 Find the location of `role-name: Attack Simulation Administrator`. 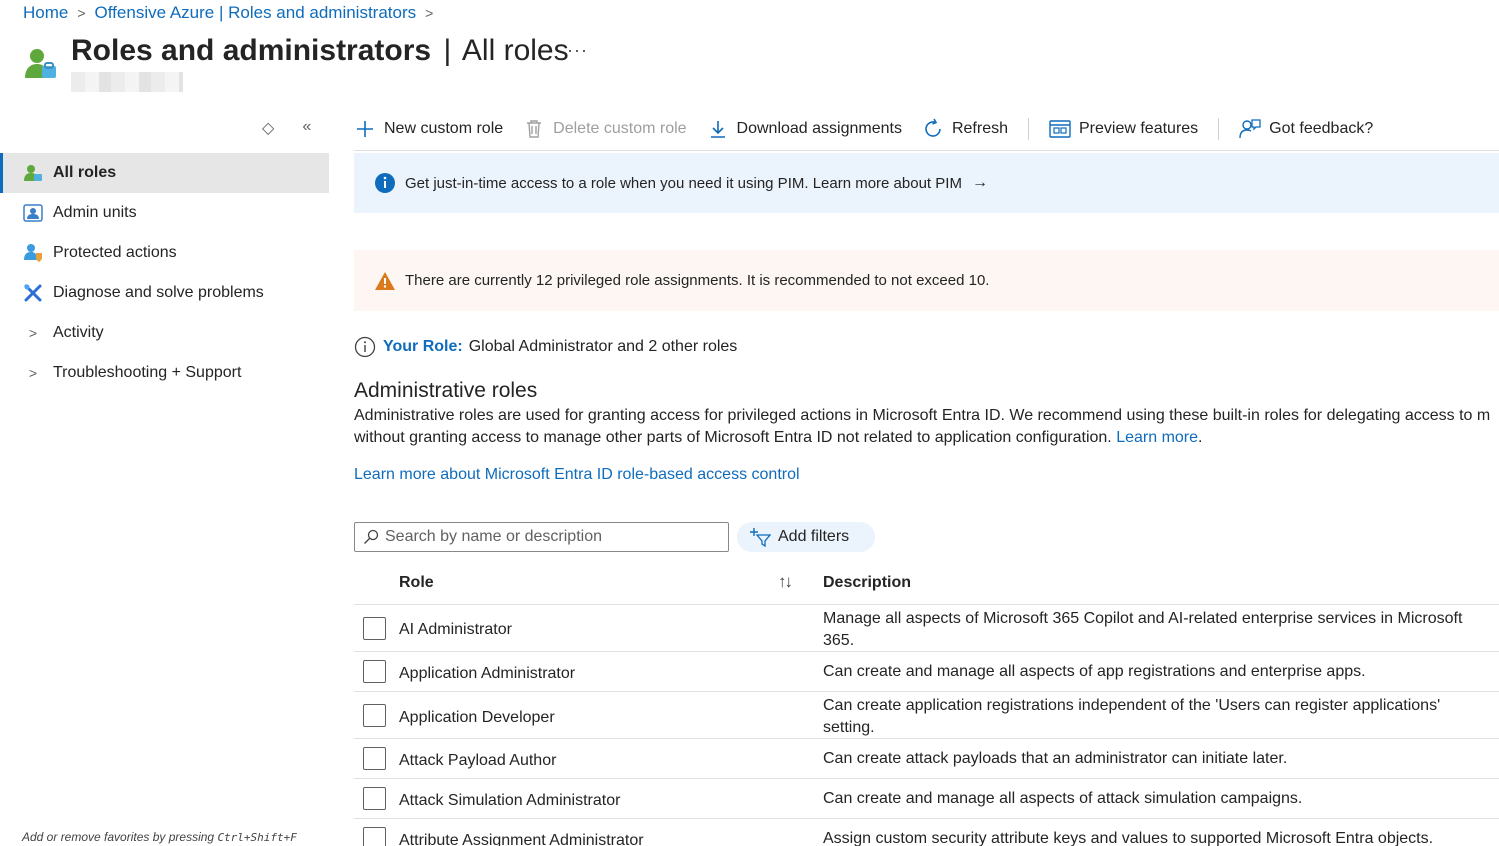

role-name: Attack Simulation Administrator is located at coordinates (509, 801).